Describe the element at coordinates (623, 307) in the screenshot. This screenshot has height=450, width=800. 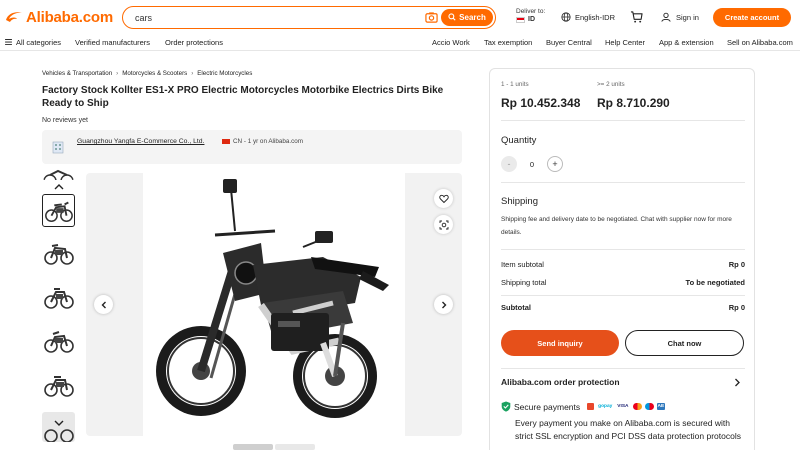
I see `subtotal-row: Subtotal Rp 0` at that location.